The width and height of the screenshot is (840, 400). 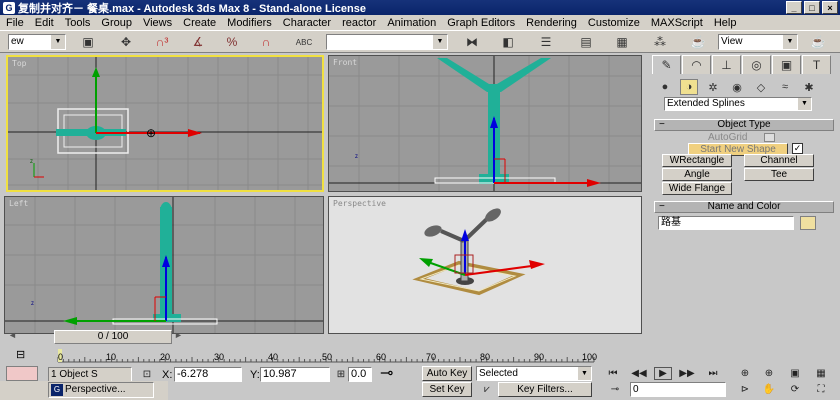 What do you see at coordinates (745, 373) in the screenshot?
I see `zoom-icon: ⊕` at bounding box center [745, 373].